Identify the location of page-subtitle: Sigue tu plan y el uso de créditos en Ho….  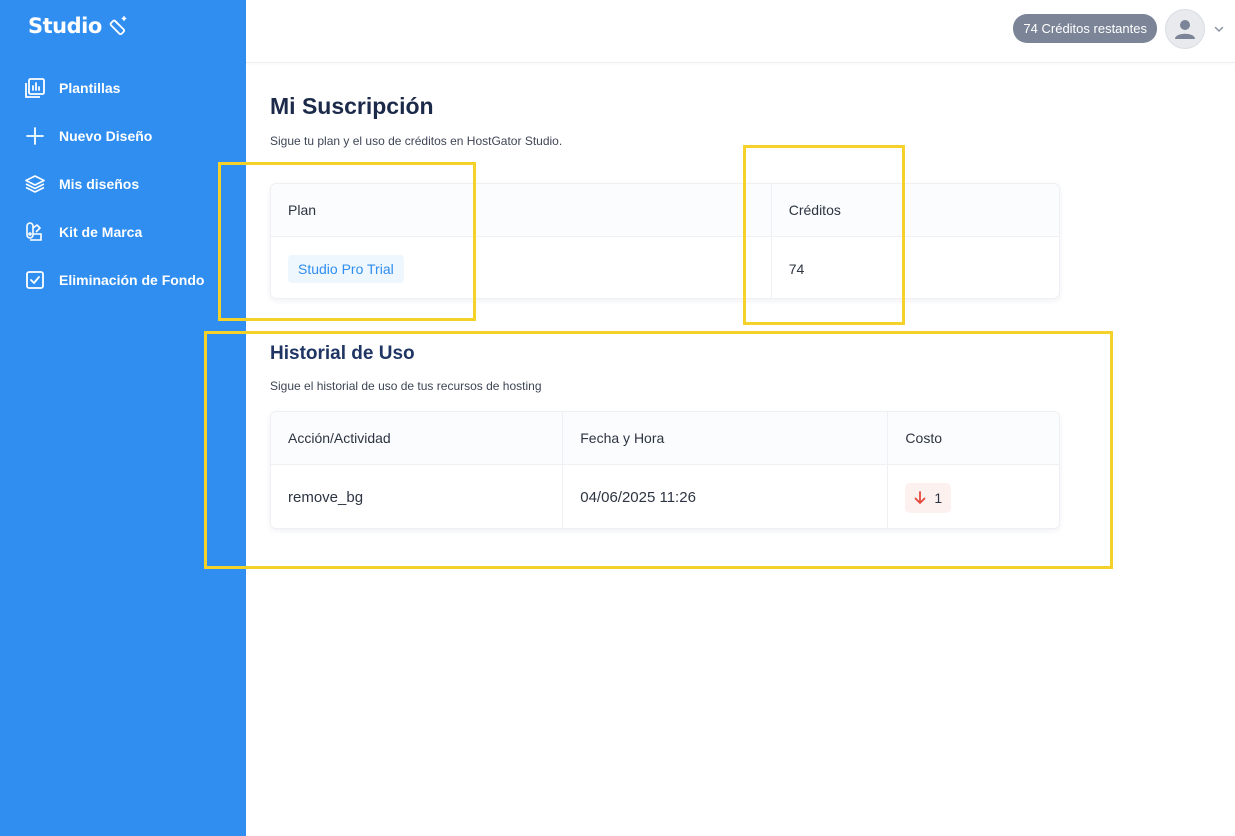
(416, 141).